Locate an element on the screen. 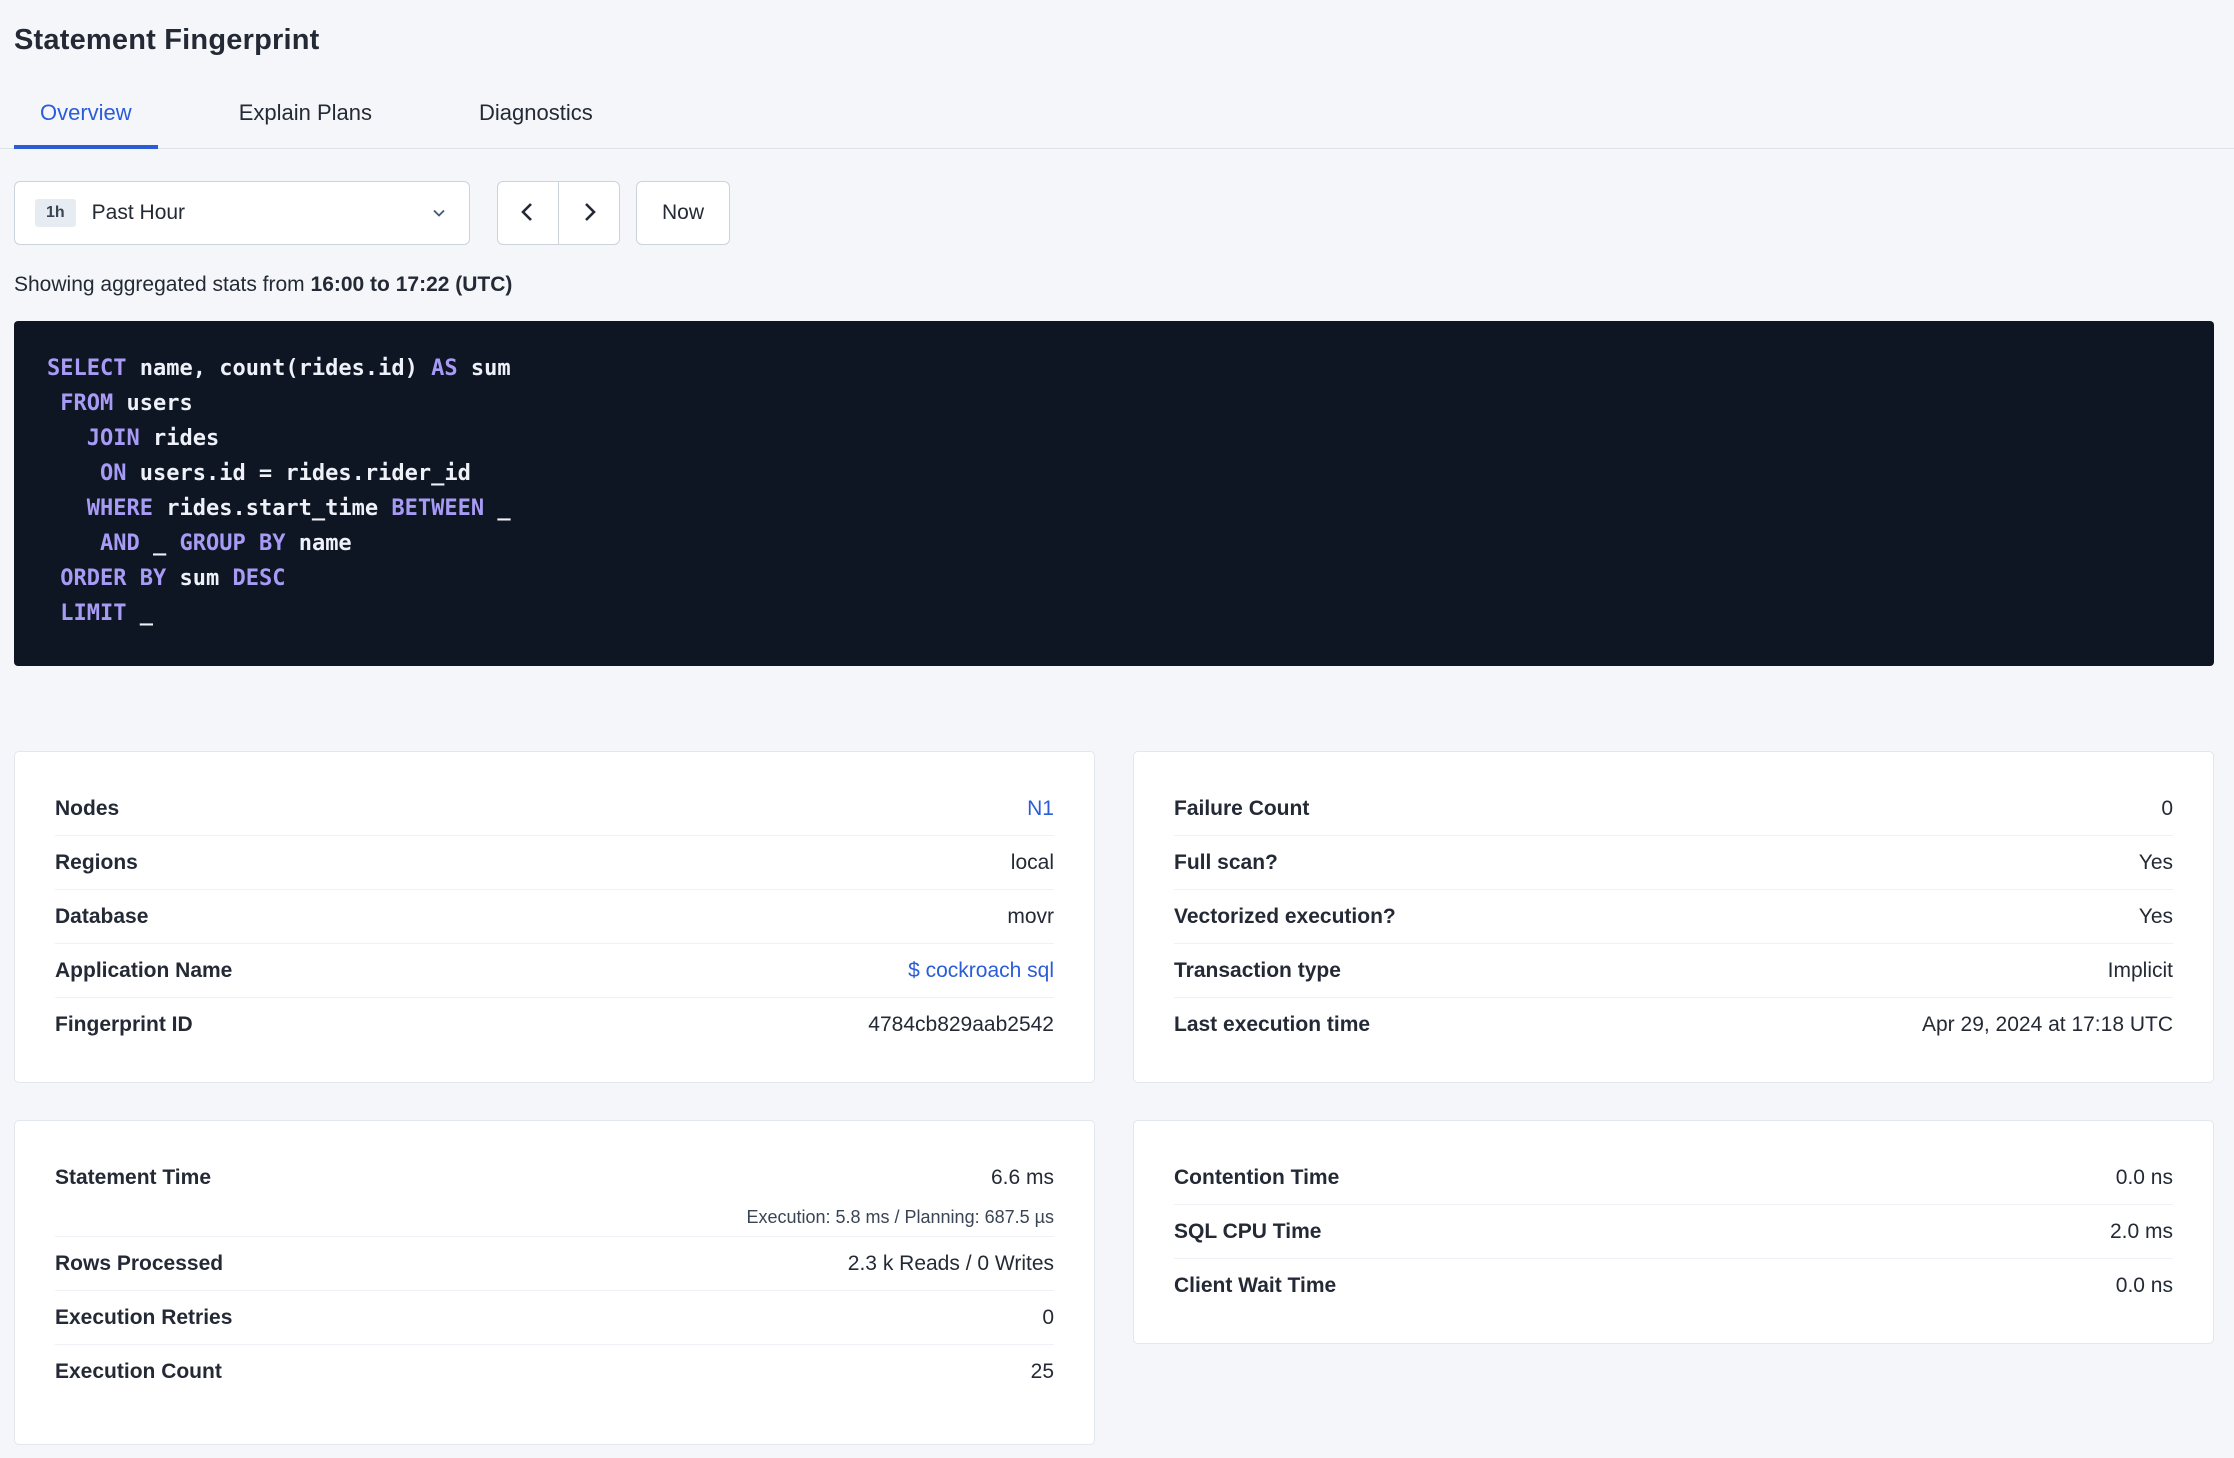 The image size is (2234, 1458). time-controls: 1h Past Hour Now is located at coordinates (1114, 213).